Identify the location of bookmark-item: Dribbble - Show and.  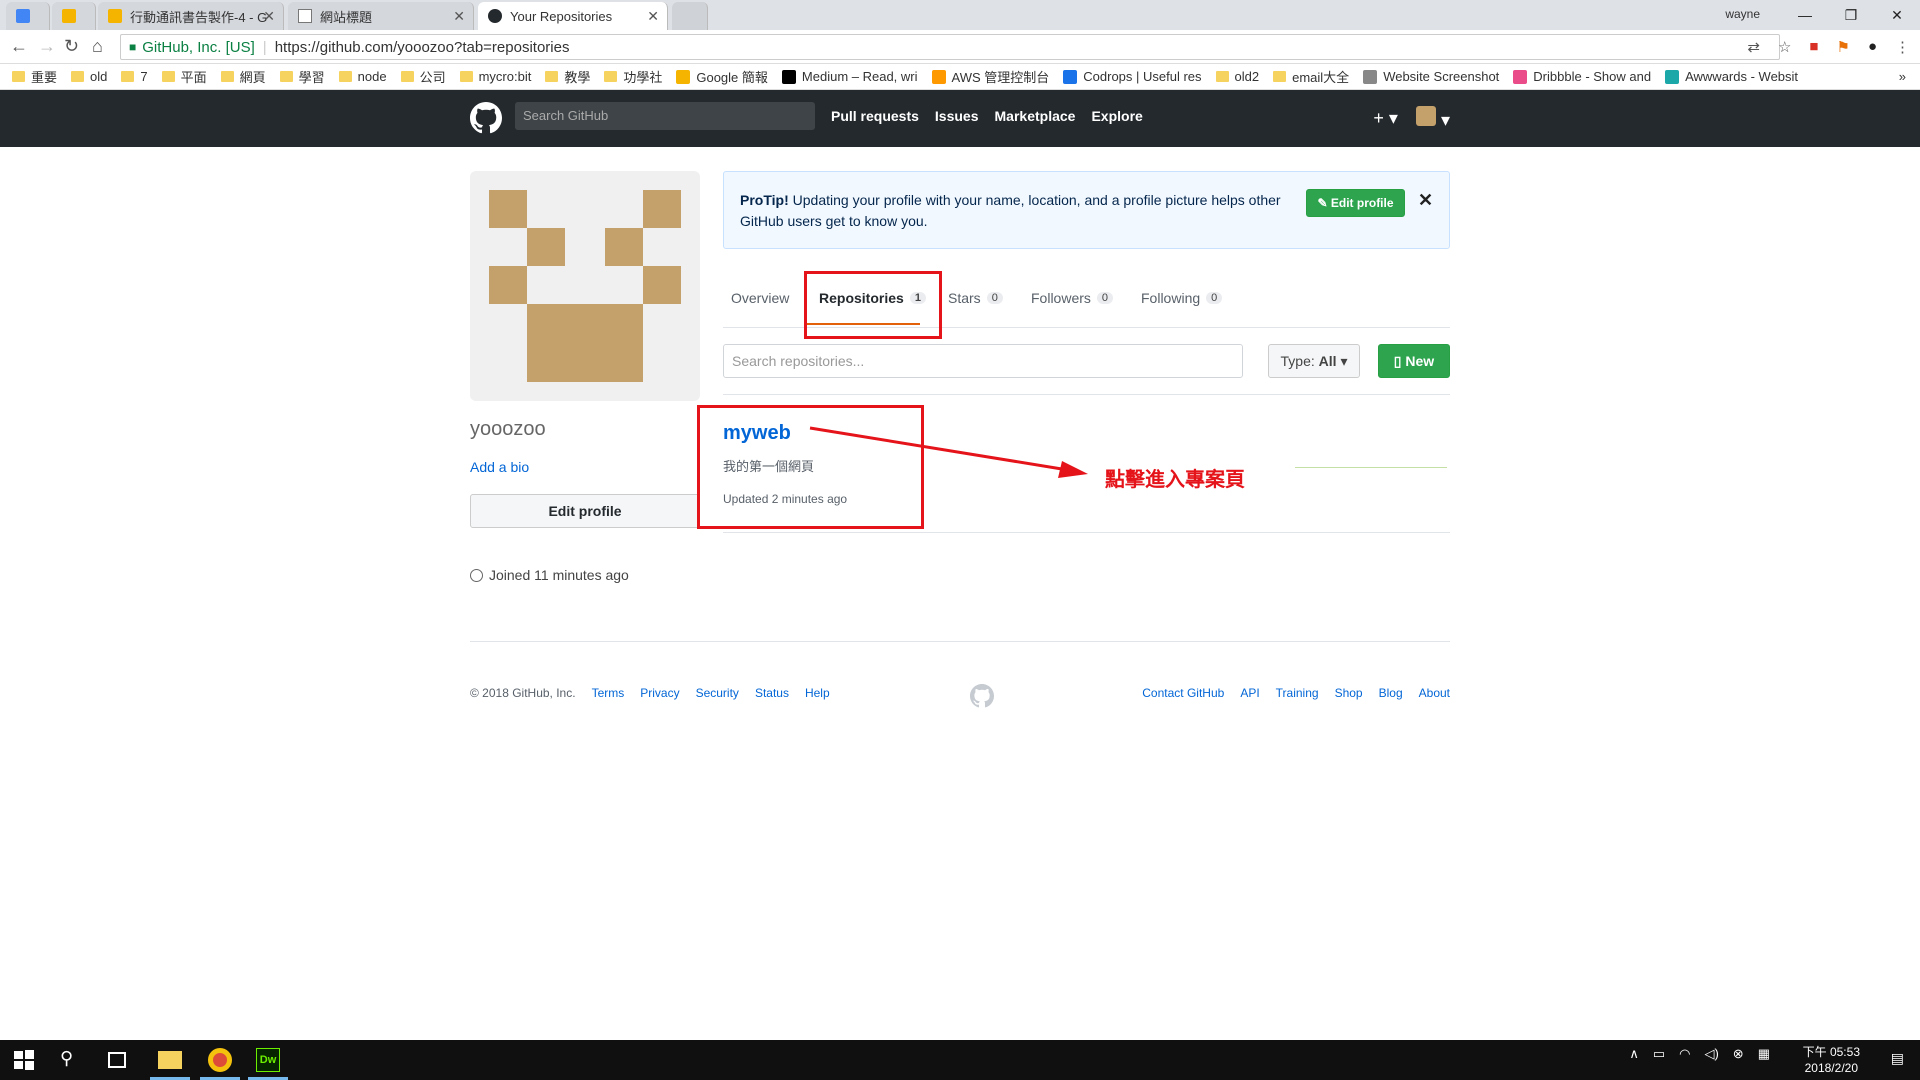
(1582, 76).